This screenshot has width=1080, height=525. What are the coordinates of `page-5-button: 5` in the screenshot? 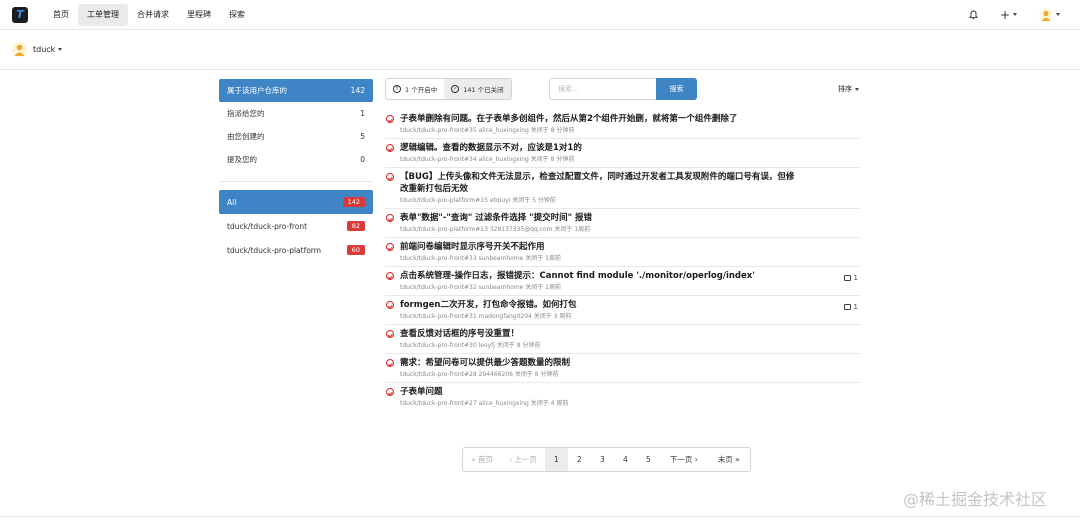 It's located at (648, 459).